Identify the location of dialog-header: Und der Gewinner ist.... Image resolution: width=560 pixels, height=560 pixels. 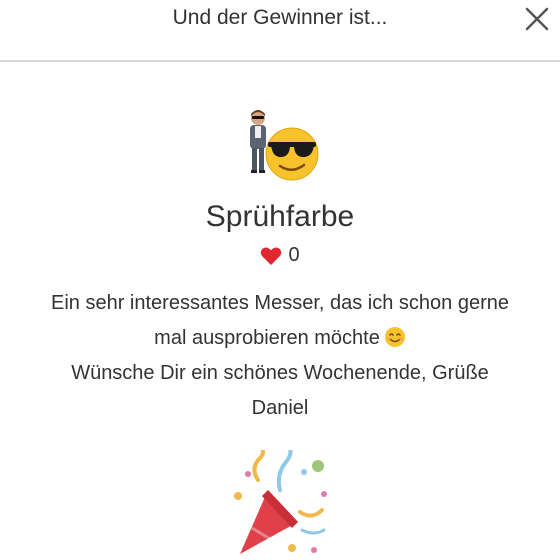
(280, 31).